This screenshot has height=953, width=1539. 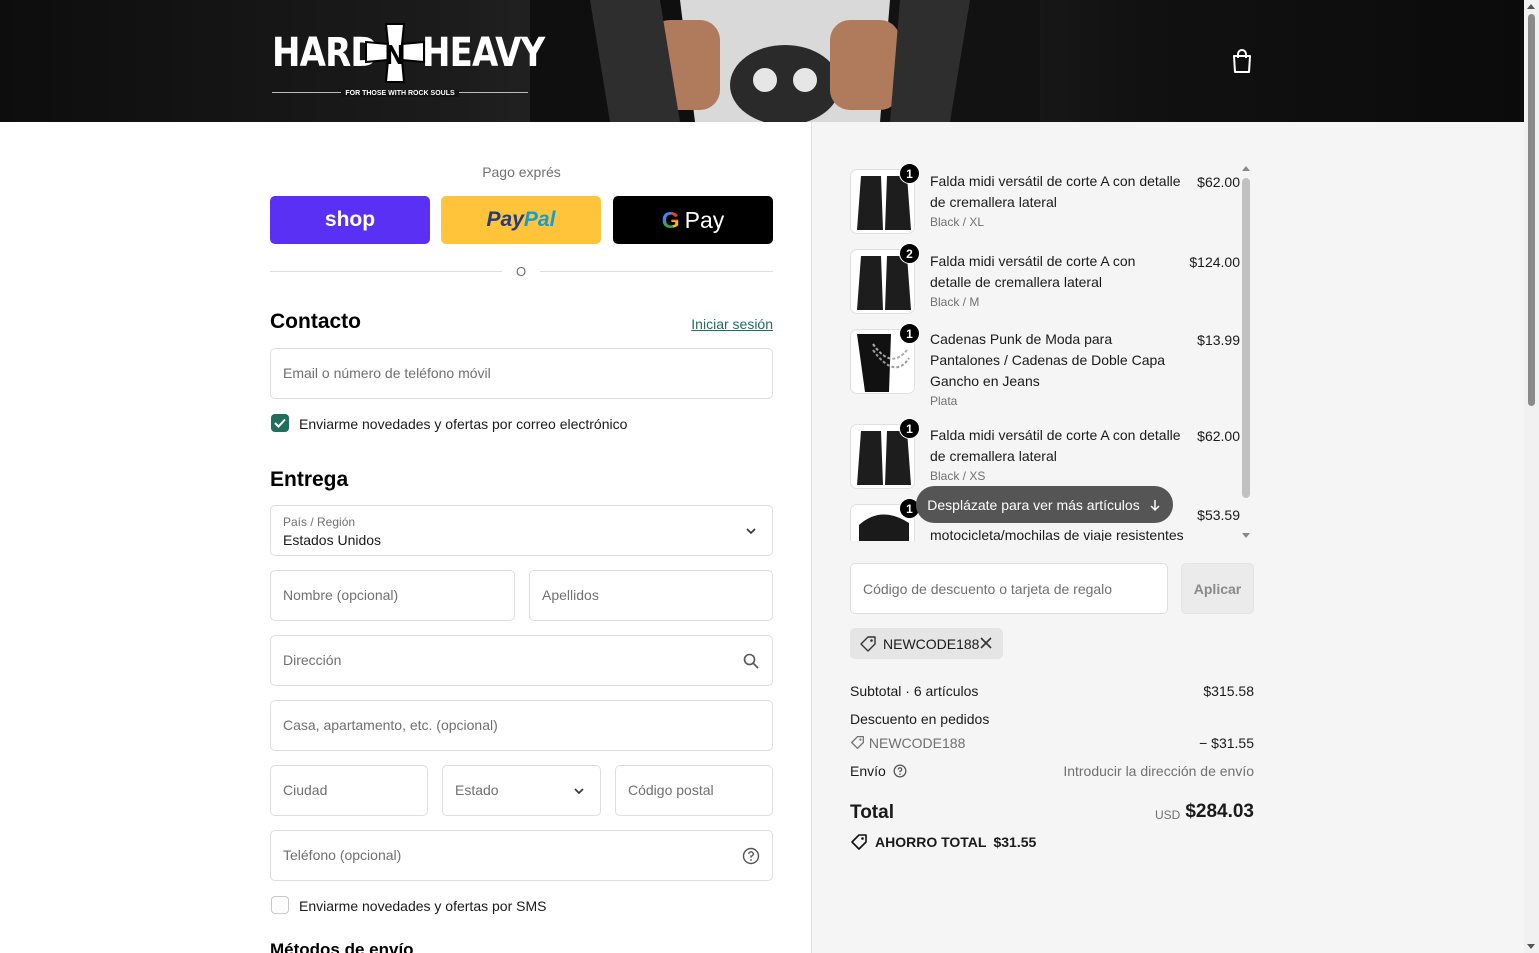 I want to click on paypal-button: Pay Pal, so click(x=521, y=220).